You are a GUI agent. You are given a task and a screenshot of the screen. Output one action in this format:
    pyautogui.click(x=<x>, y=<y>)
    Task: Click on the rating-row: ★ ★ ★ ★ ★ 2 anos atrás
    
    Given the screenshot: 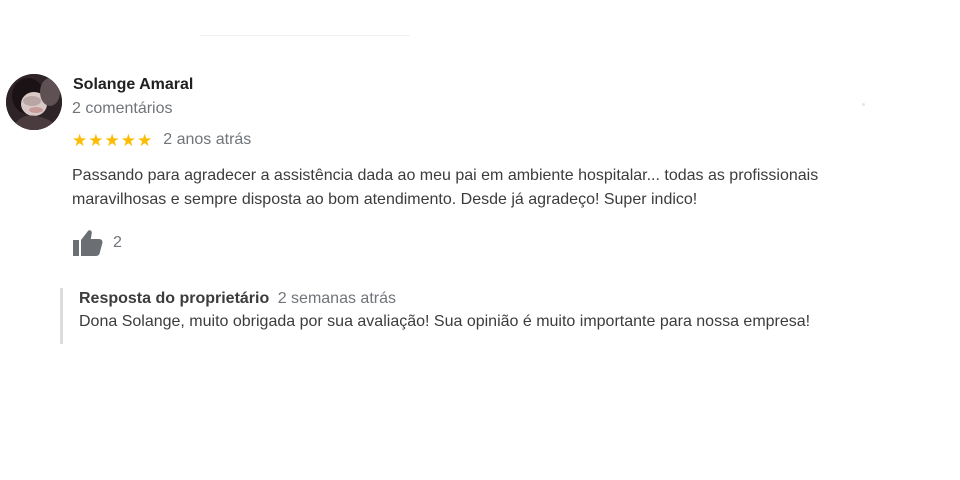 What is the action you would take?
    pyautogui.click(x=161, y=140)
    